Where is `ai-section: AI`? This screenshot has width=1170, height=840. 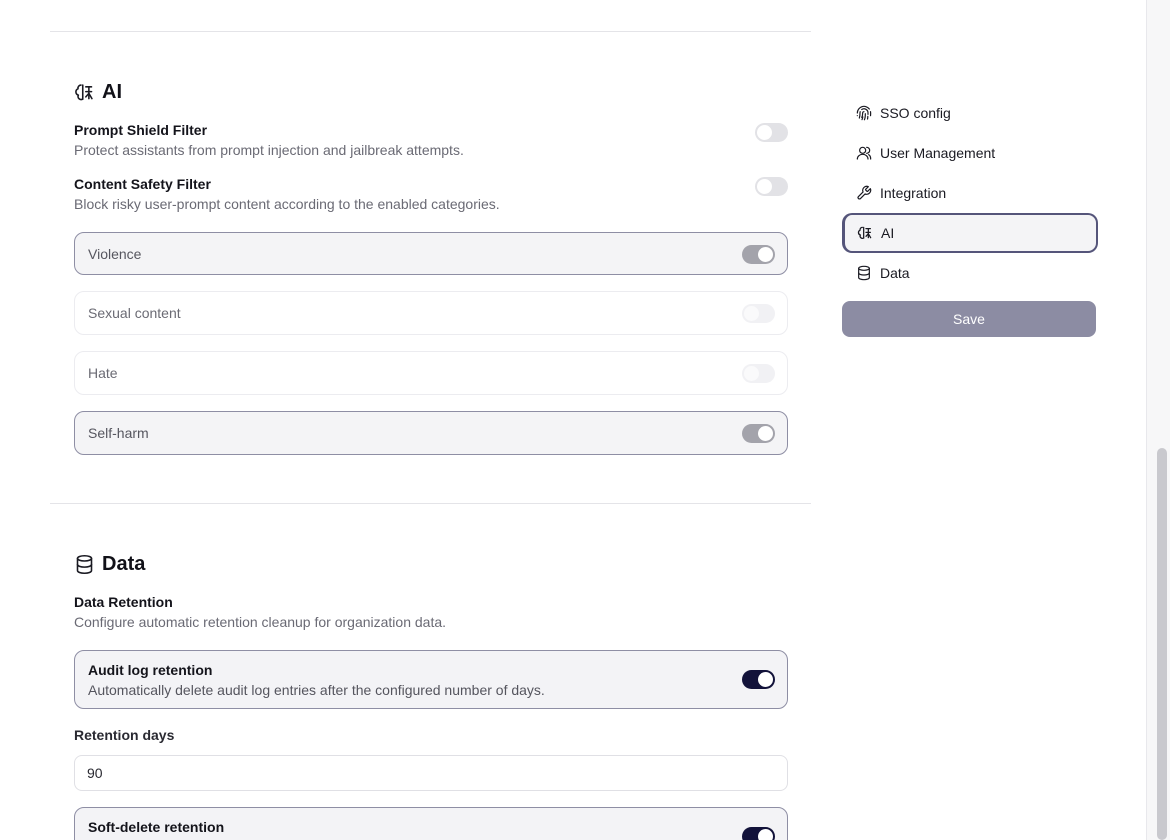 ai-section: AI is located at coordinates (431, 92).